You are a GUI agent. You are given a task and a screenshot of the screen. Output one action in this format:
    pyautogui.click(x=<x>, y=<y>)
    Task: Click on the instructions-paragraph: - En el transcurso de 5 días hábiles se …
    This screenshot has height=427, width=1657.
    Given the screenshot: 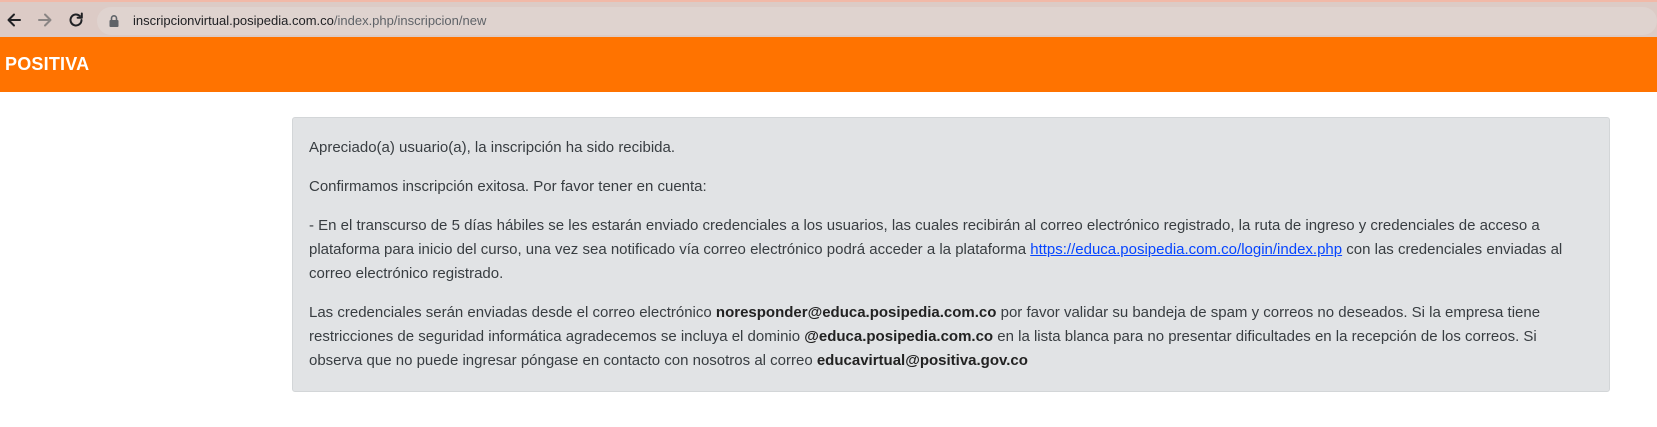 What is the action you would take?
    pyautogui.click(x=951, y=250)
    